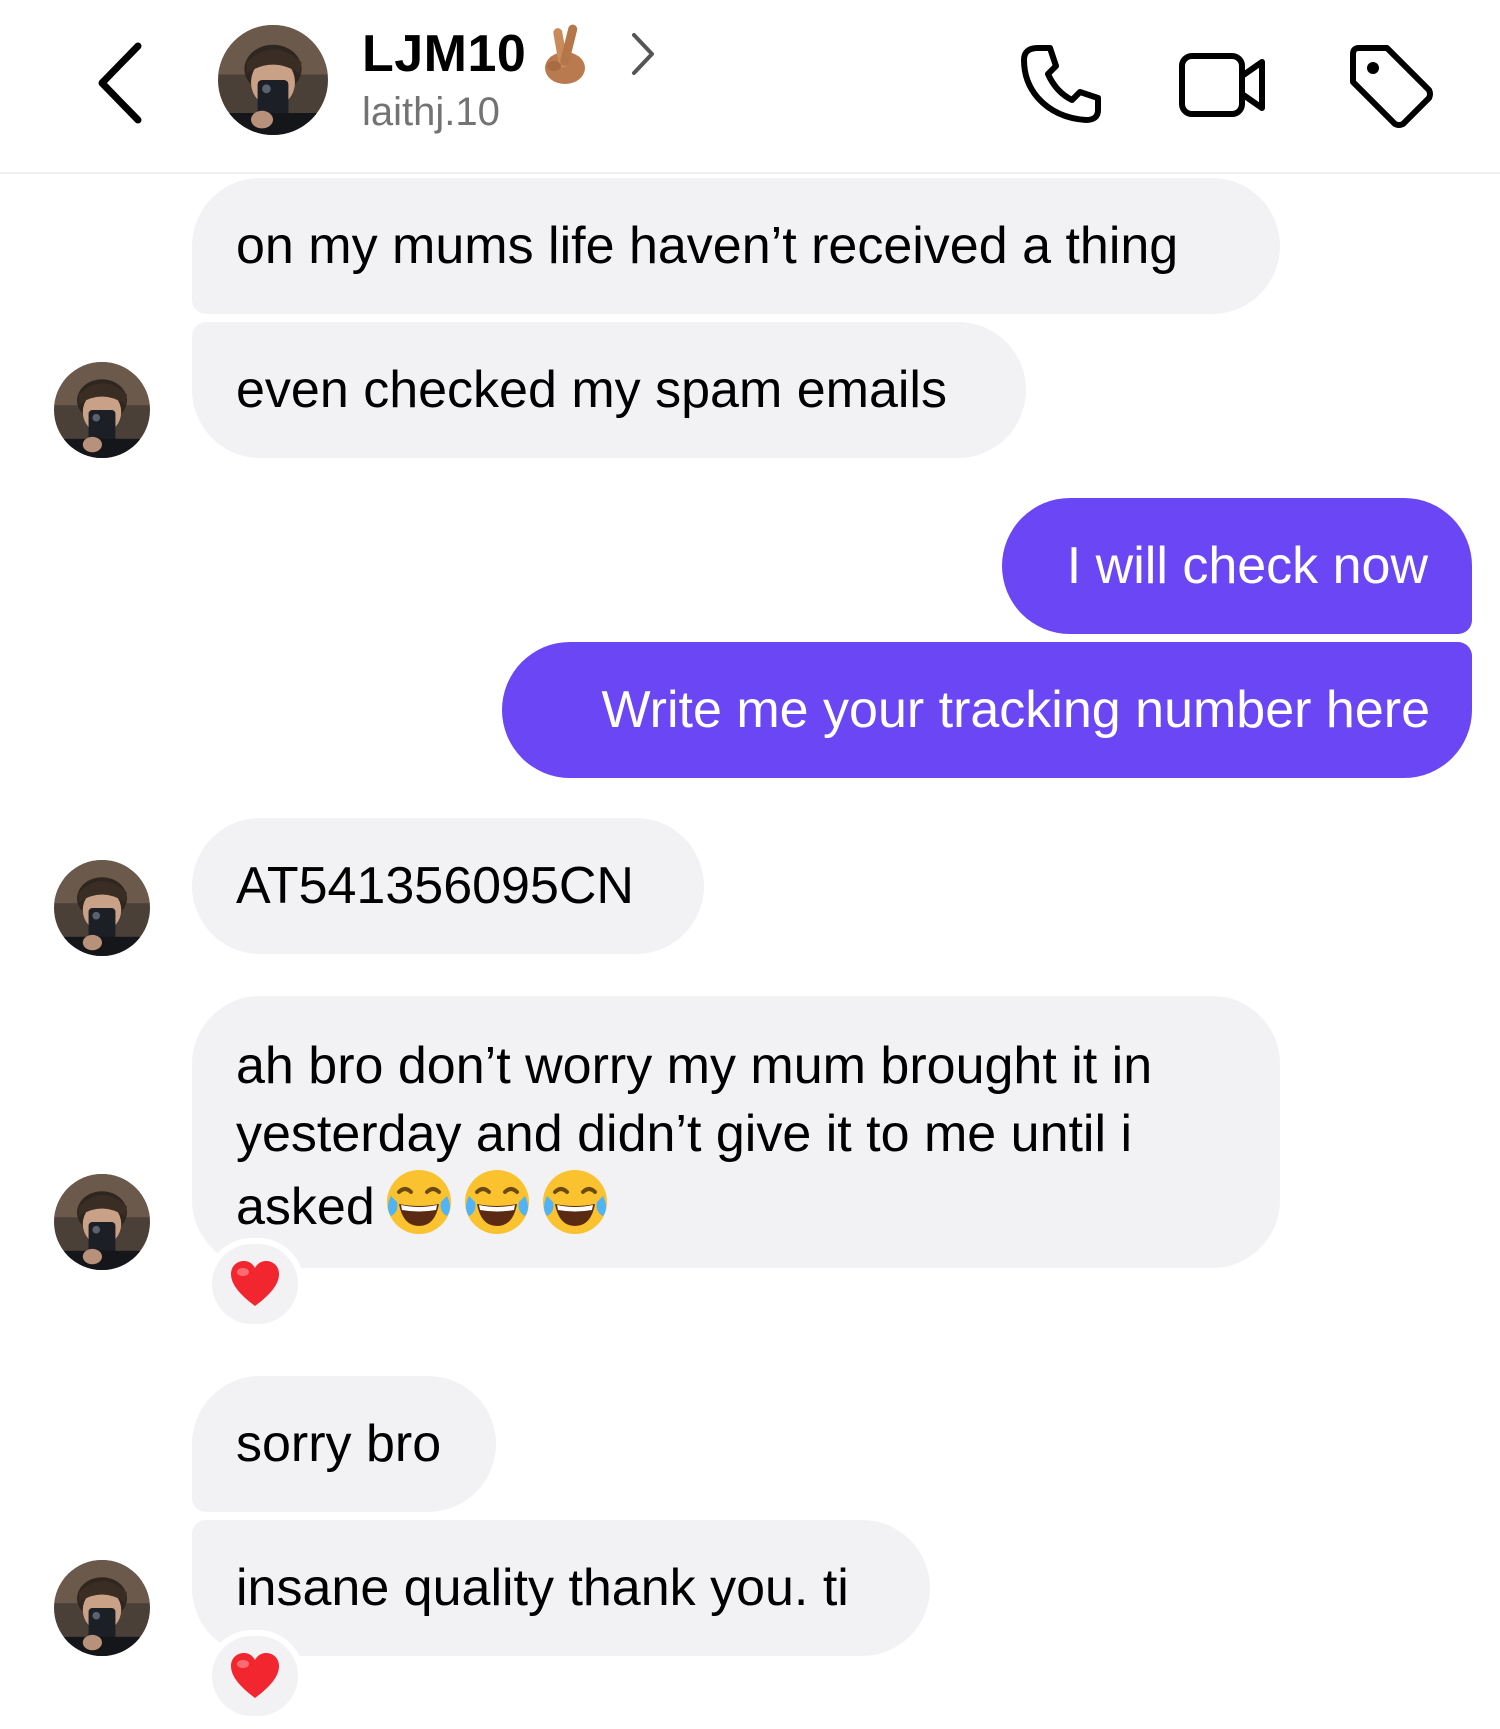  What do you see at coordinates (435, 886) in the screenshot?
I see `message-text: AT541356095CN` at bounding box center [435, 886].